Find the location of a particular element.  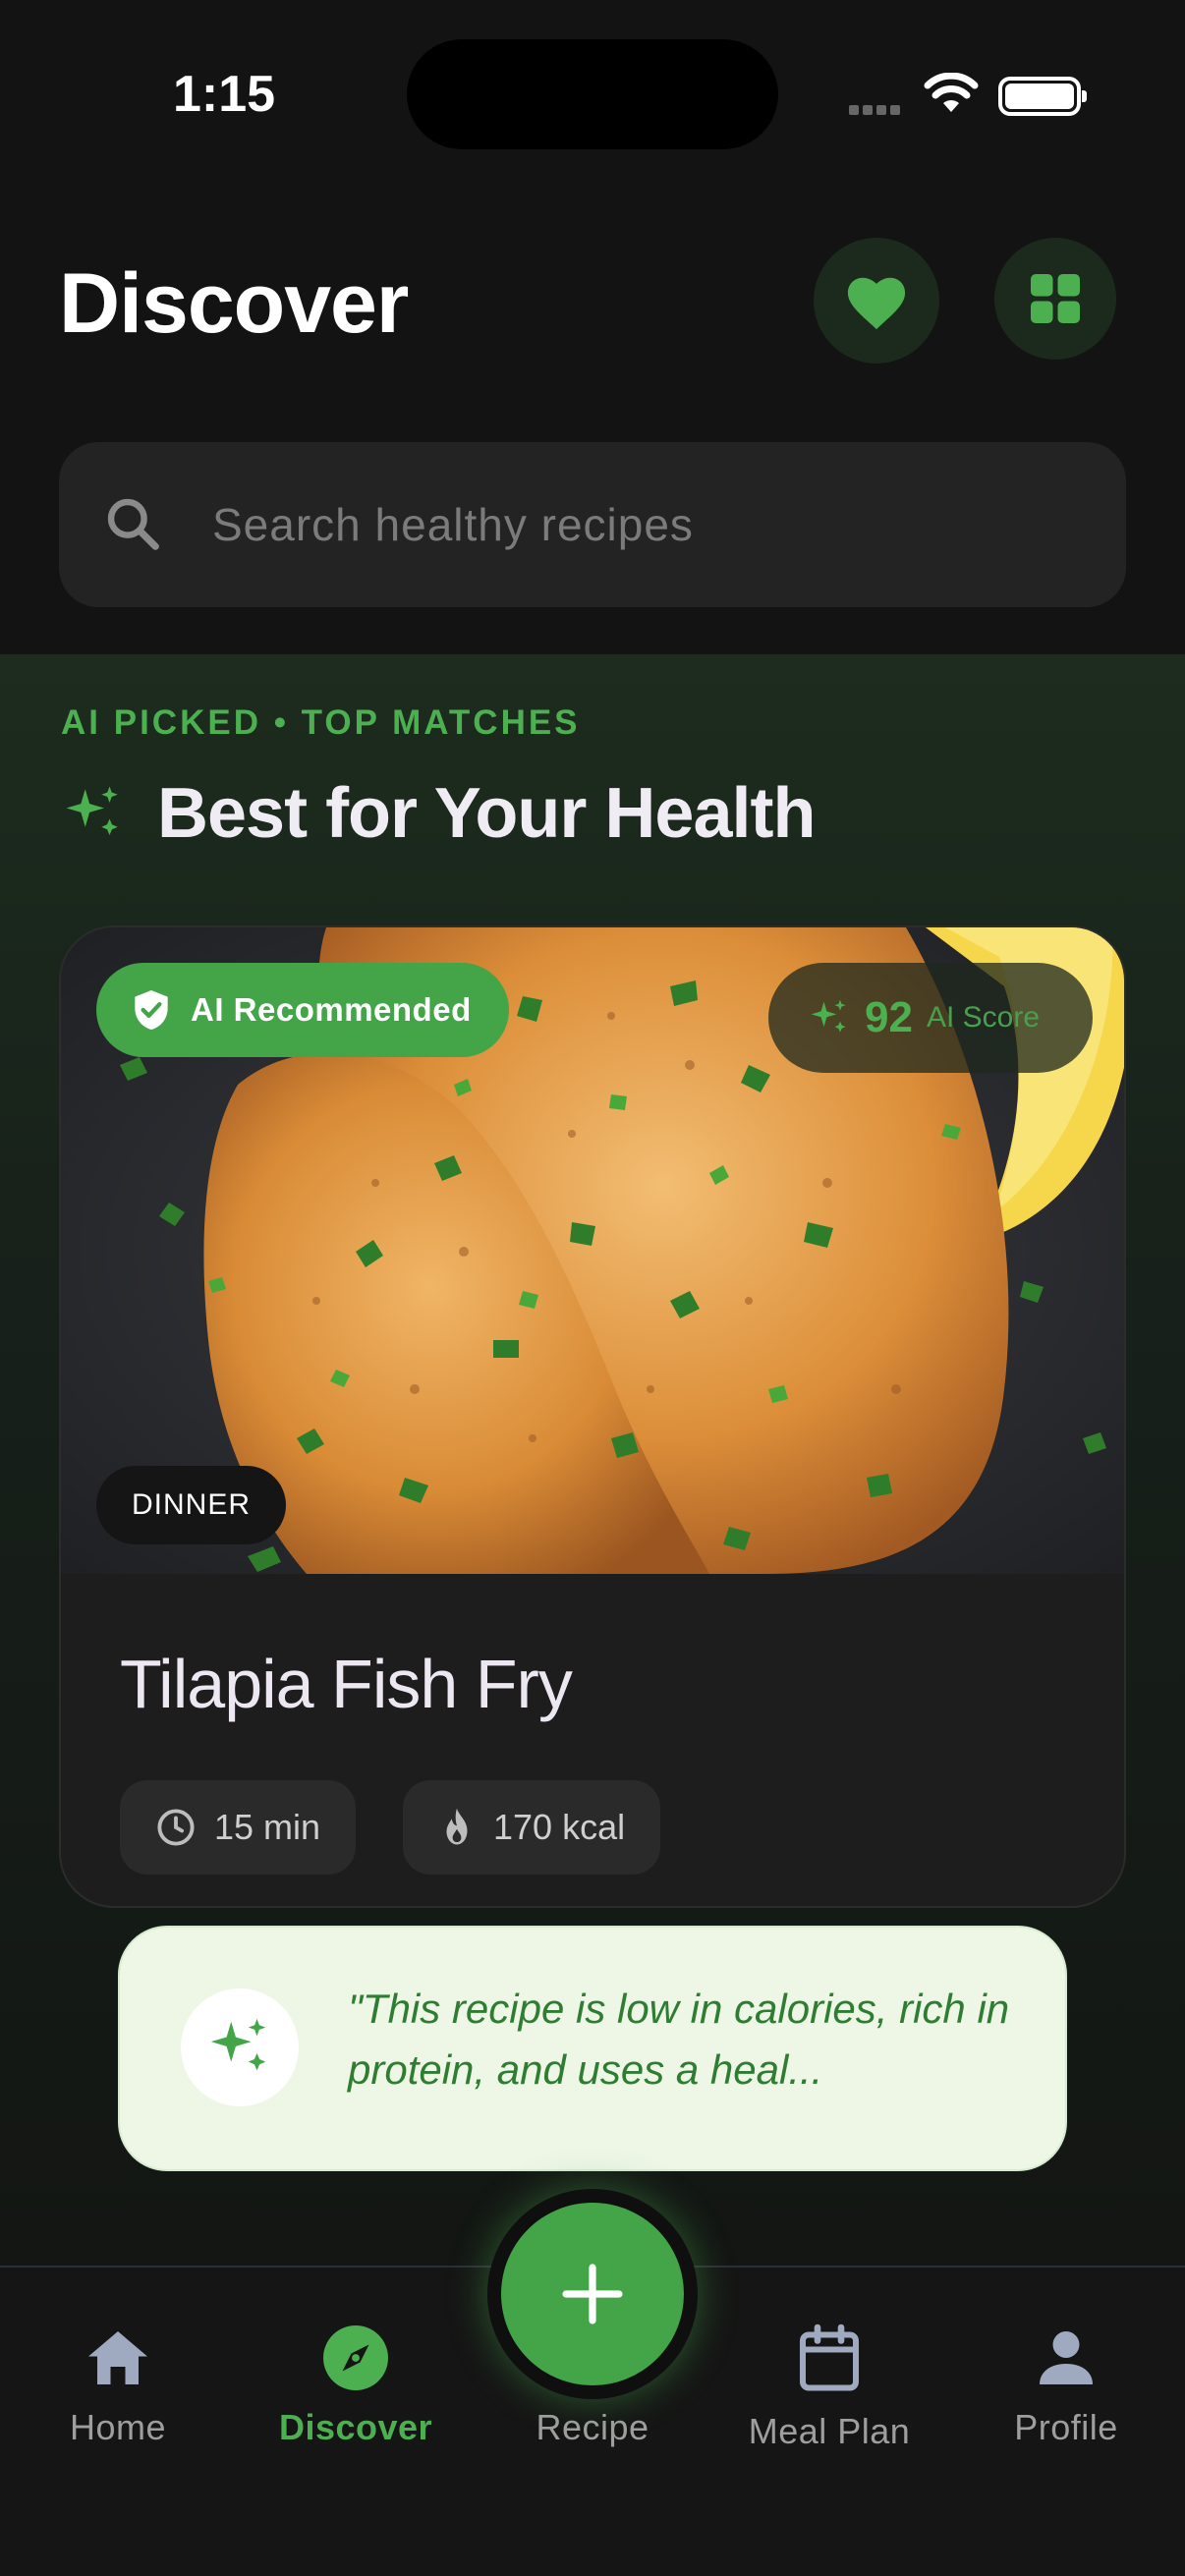

nav-discover: Discover is located at coordinates (355, 2396).